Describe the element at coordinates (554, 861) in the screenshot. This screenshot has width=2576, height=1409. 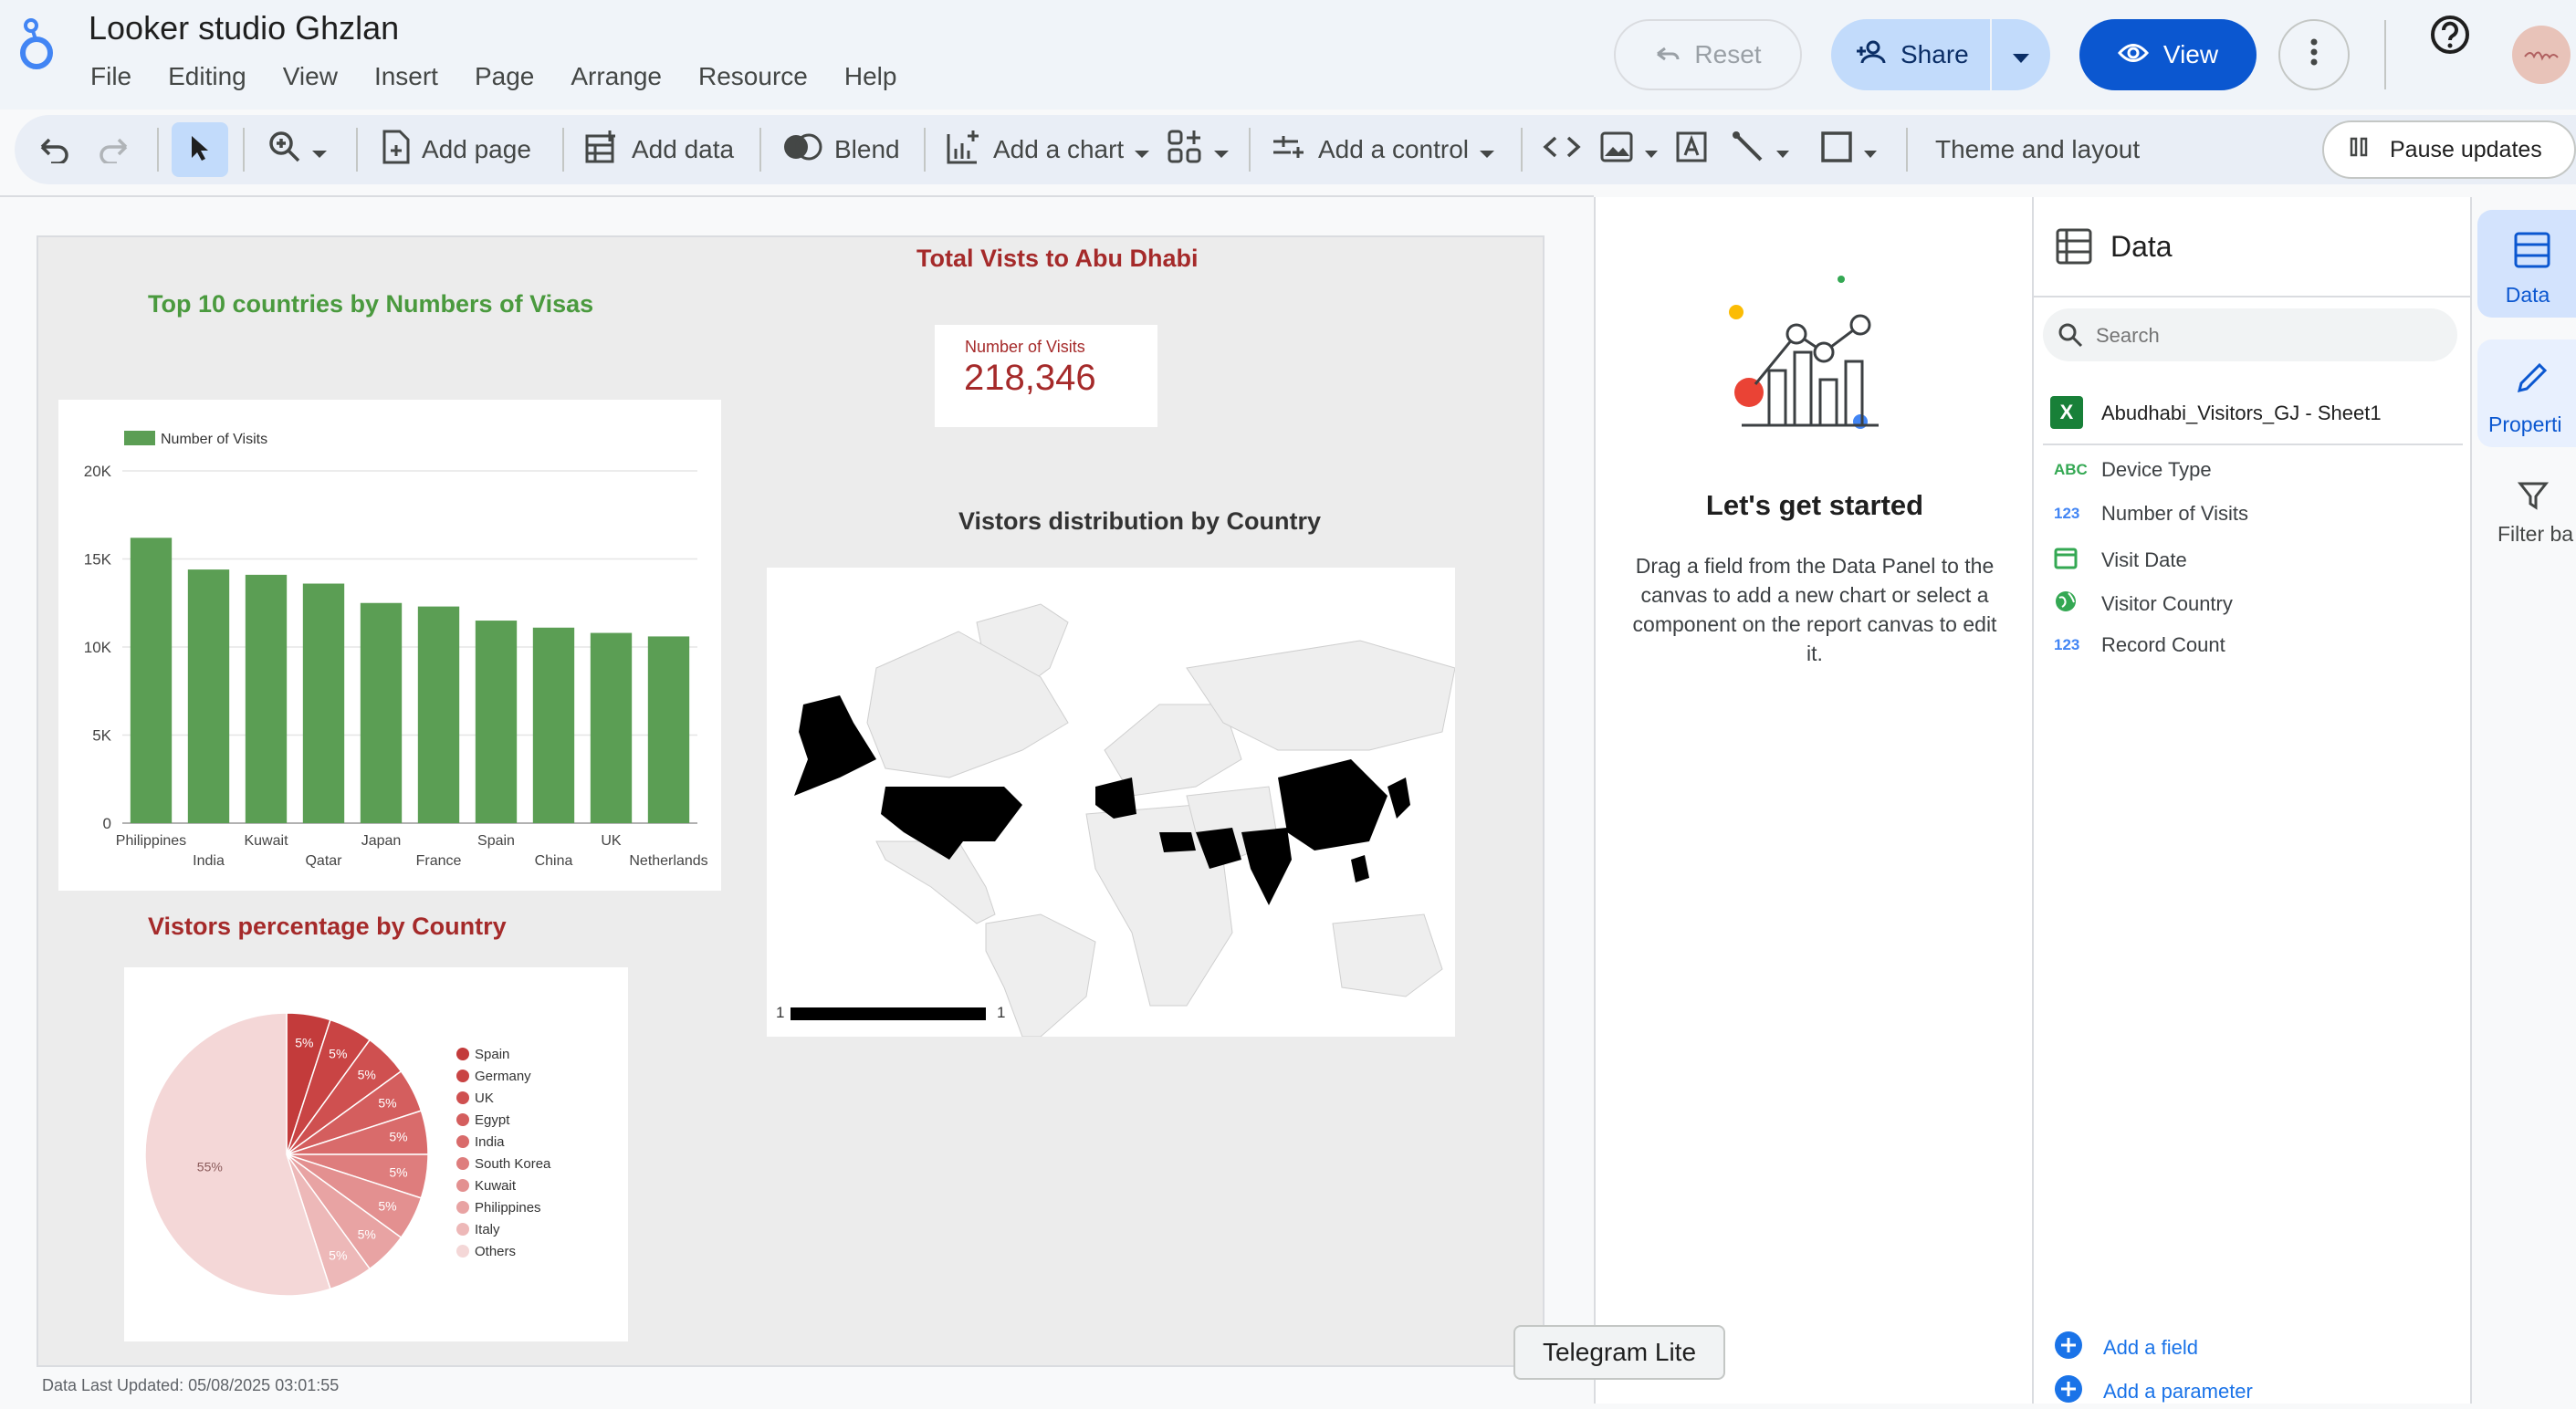
I see `x-tick-label: China` at that location.